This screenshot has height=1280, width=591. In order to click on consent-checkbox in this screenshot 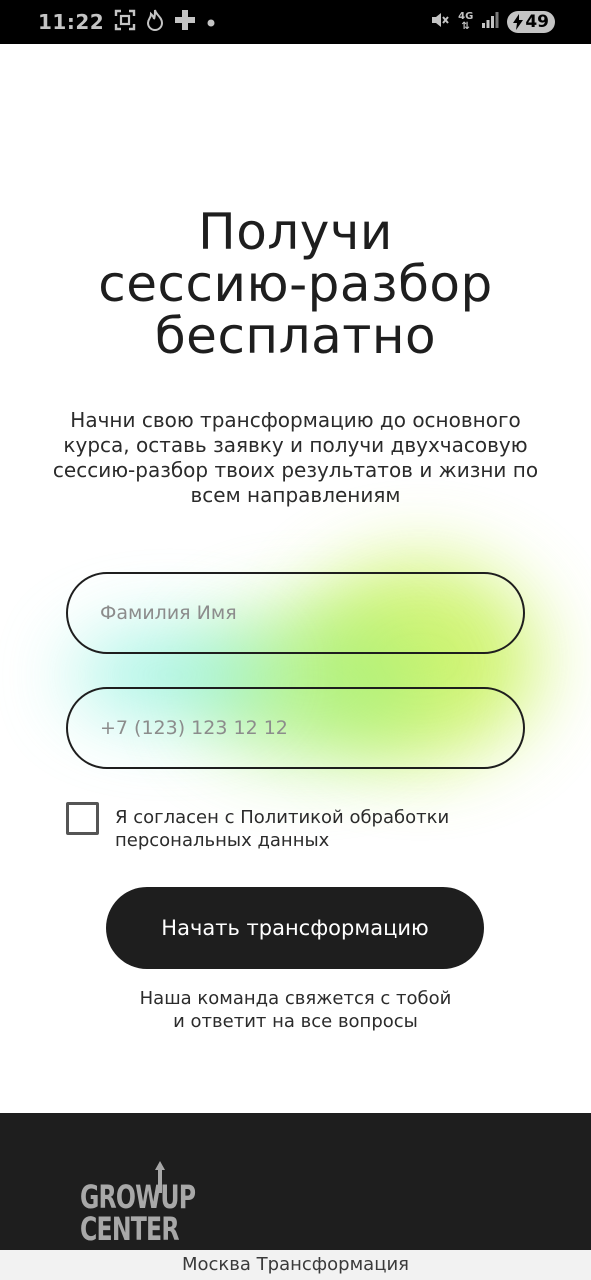, I will do `click(82, 818)`.